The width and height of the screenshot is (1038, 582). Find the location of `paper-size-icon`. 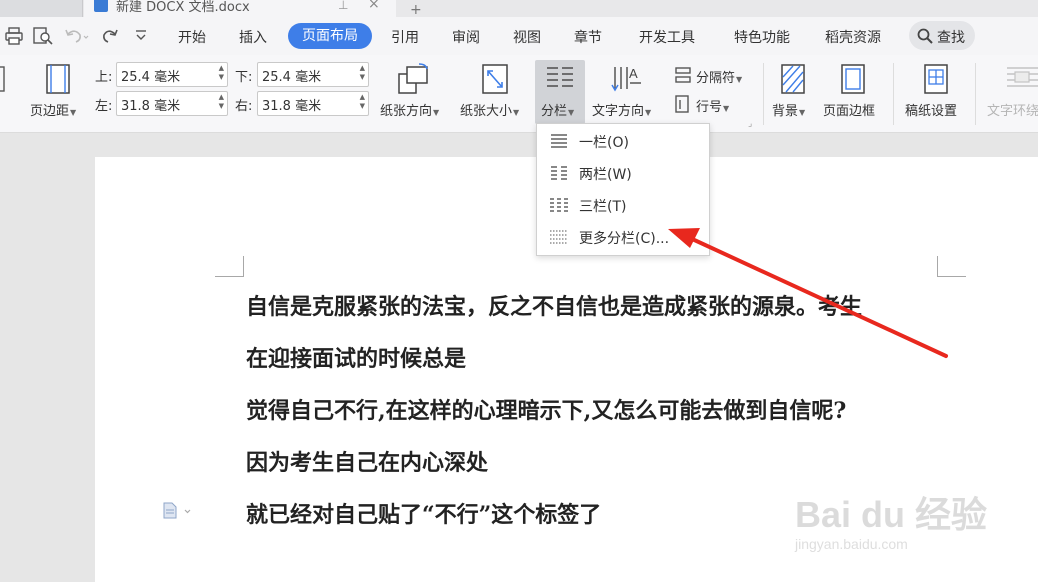

paper-size-icon is located at coordinates (495, 79).